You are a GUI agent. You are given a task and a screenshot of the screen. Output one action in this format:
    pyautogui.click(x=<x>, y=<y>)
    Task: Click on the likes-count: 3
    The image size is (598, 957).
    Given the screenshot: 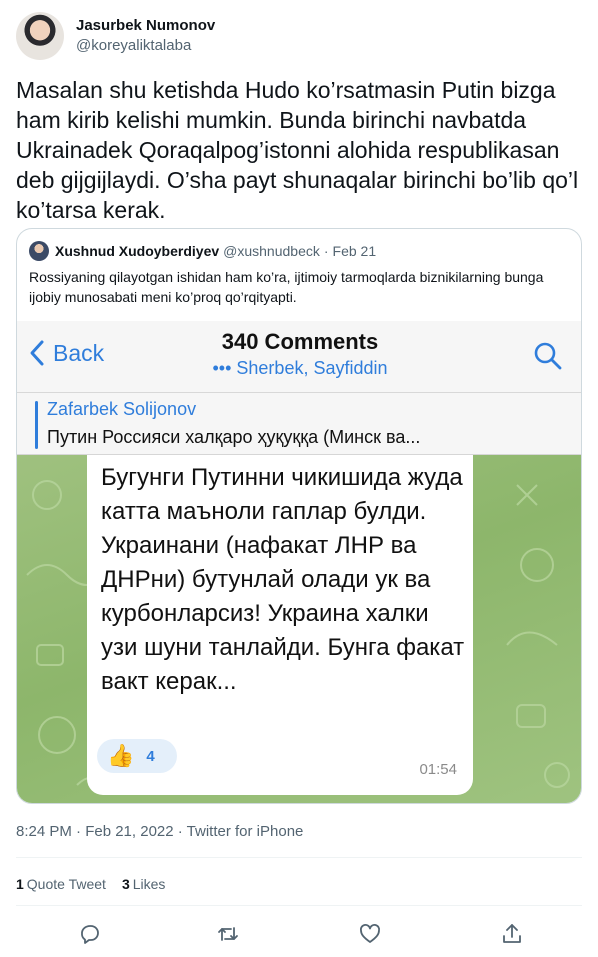 What is the action you would take?
    pyautogui.click(x=125, y=884)
    